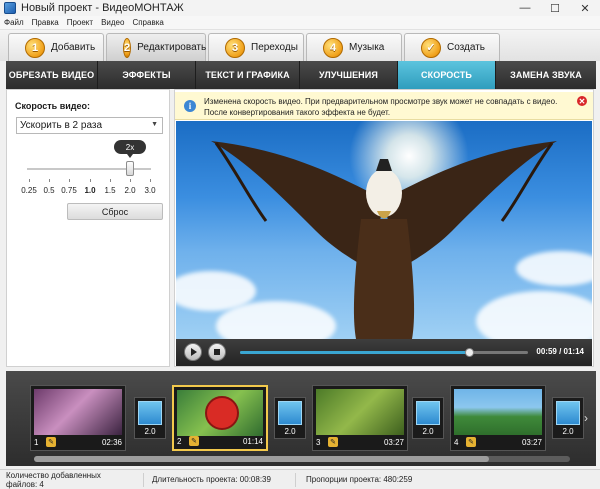 The width and height of the screenshot is (600, 489). I want to click on info-icon: i, so click(190, 106).